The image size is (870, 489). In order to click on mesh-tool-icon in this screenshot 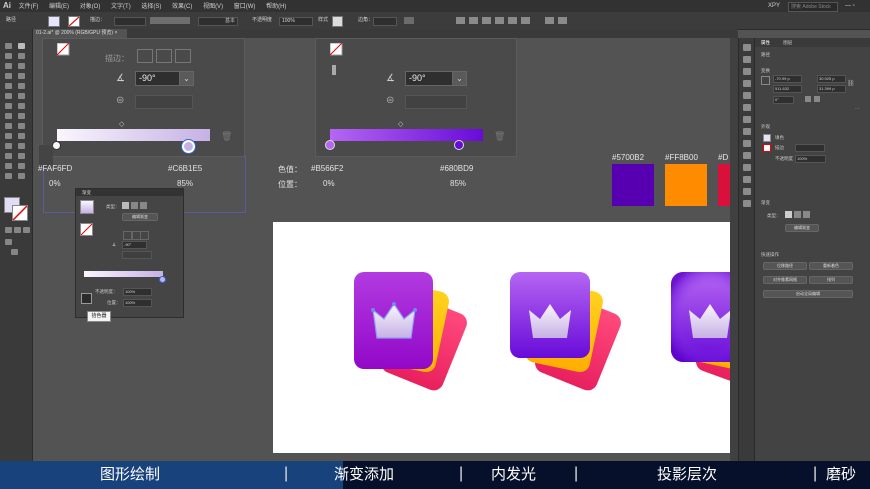, I will do `click(8, 136)`.